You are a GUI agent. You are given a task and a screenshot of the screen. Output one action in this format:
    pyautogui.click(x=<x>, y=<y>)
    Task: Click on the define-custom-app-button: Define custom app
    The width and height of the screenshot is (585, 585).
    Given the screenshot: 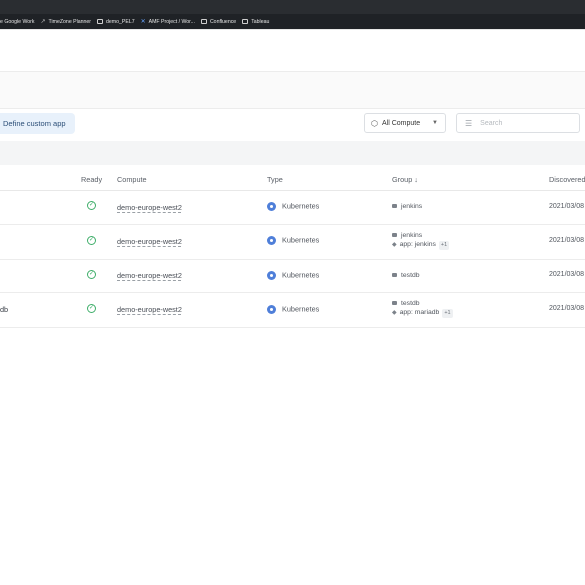 What is the action you would take?
    pyautogui.click(x=37, y=123)
    